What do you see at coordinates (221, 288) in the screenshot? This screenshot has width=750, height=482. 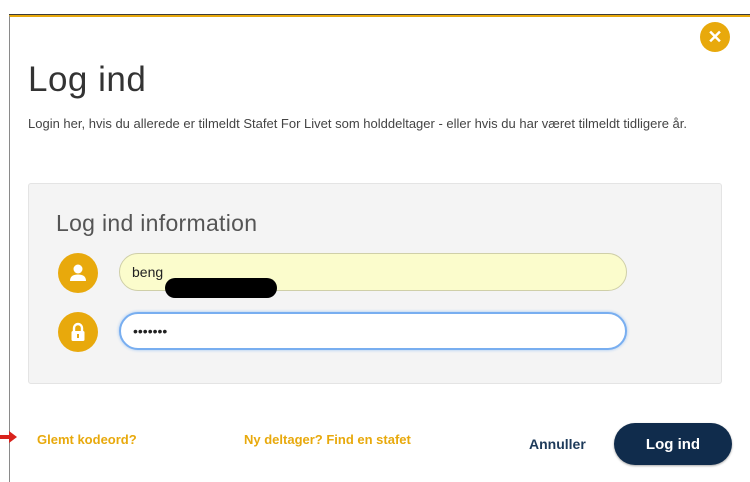 I see `redaction-mark` at bounding box center [221, 288].